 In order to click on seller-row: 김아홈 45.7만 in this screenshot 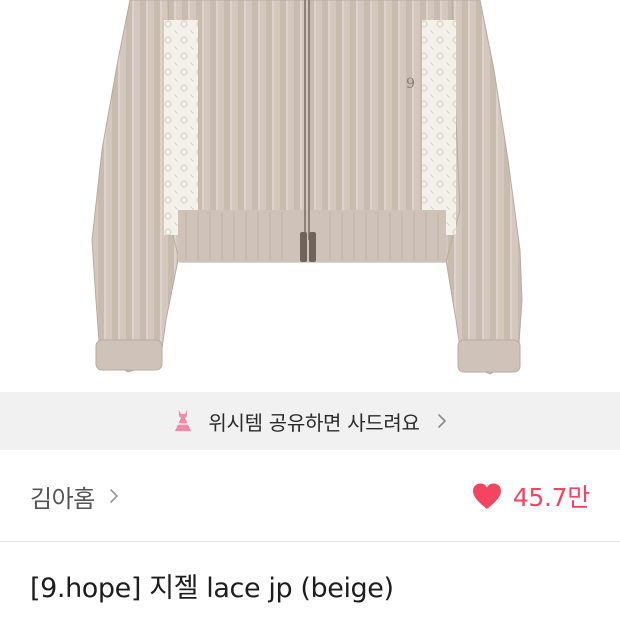, I will do `click(310, 496)`.